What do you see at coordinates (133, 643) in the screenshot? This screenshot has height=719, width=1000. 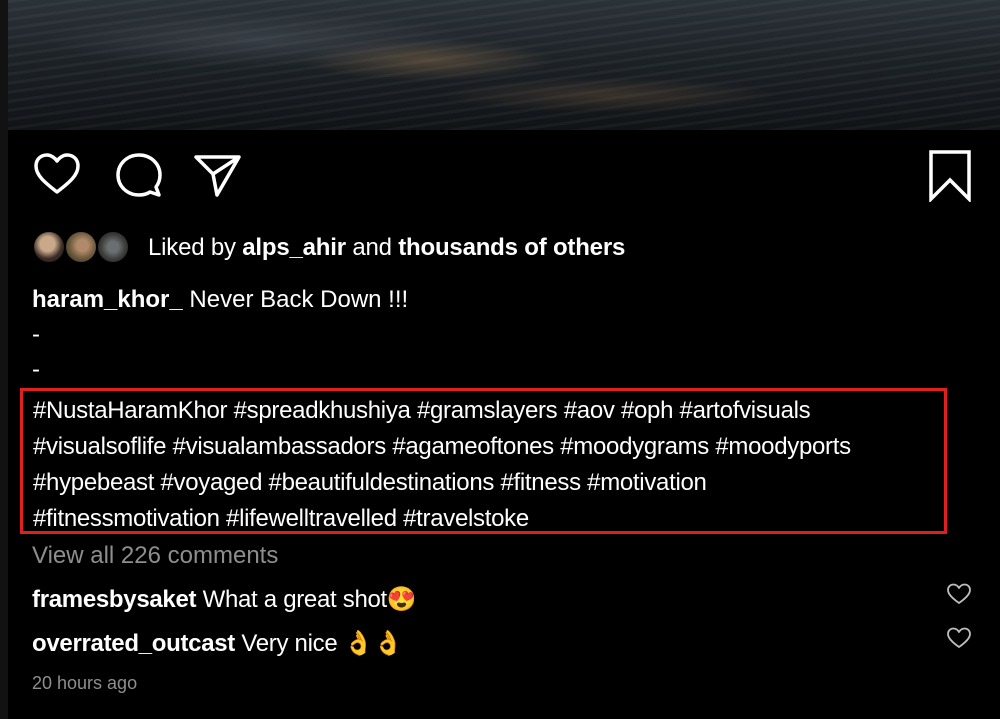 I see `comment-username: overrated_outcast` at bounding box center [133, 643].